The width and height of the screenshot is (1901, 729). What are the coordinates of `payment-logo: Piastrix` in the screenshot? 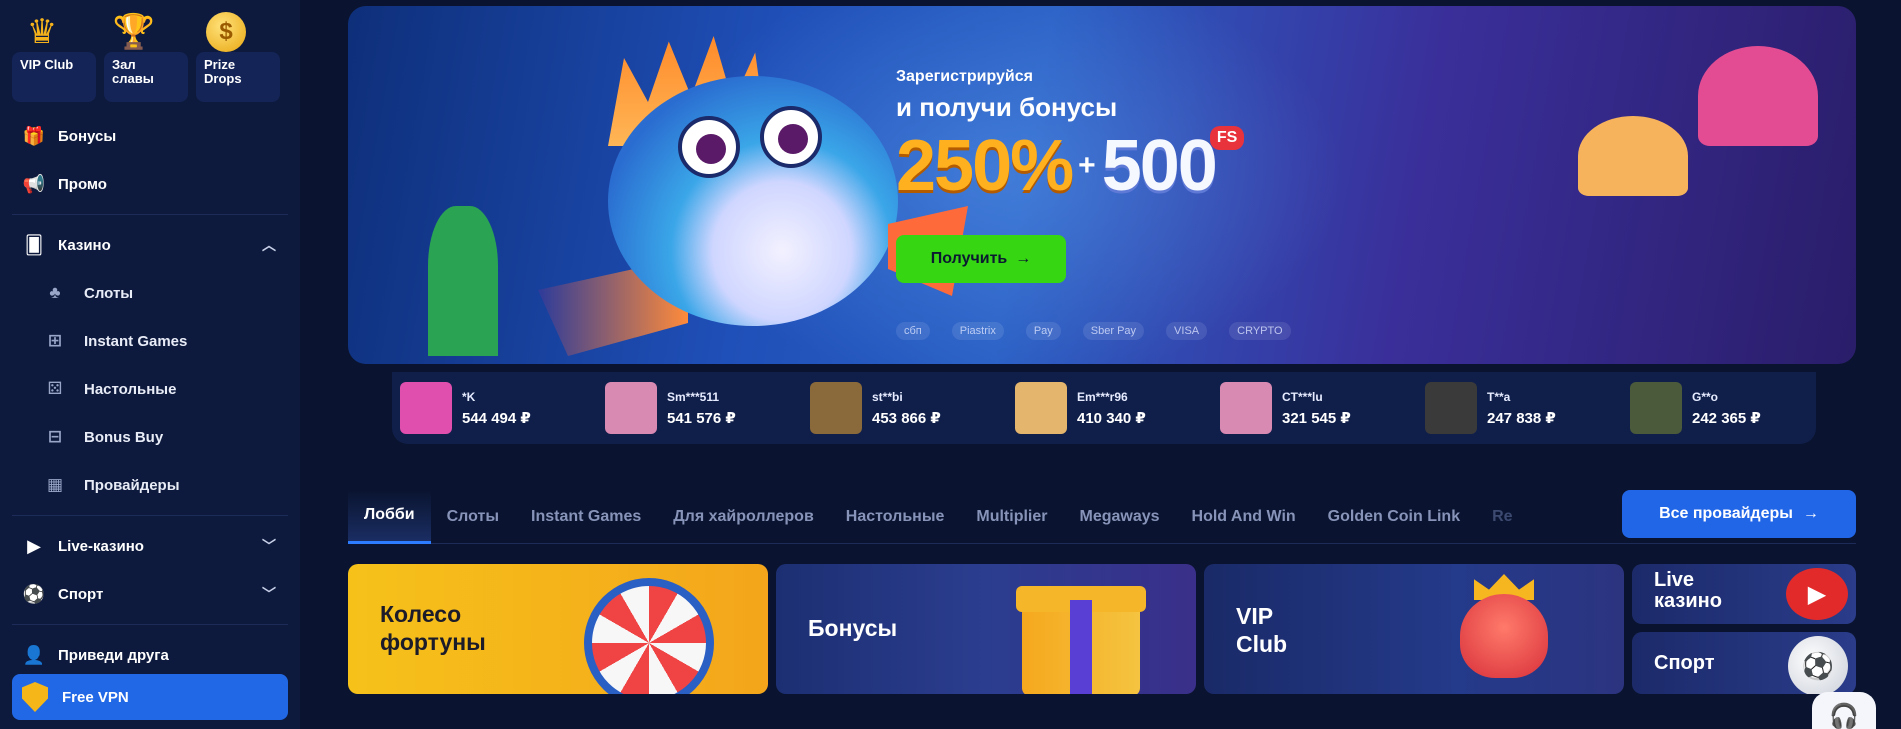 It's located at (977, 331).